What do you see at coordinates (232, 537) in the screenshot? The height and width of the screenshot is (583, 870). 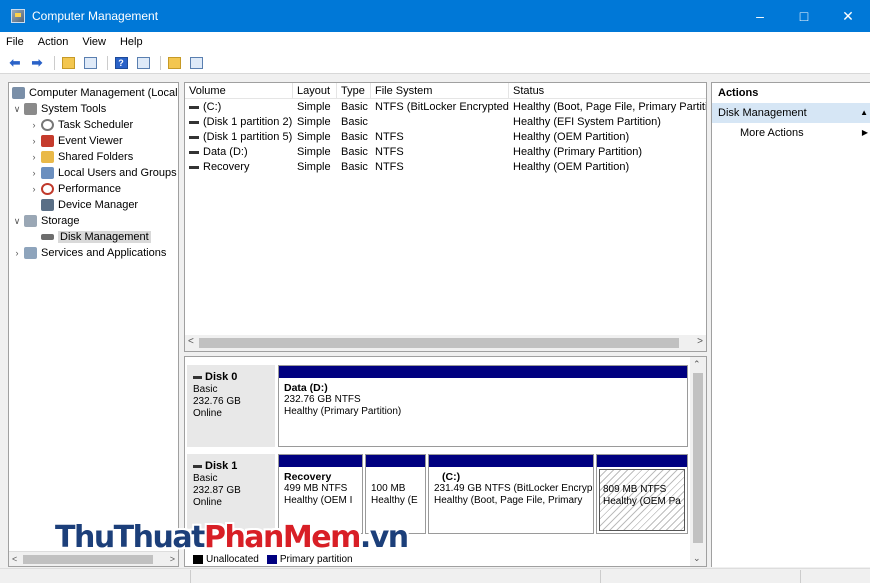 I see `site-watermark: ThuThuatPhanMem.vn` at bounding box center [232, 537].